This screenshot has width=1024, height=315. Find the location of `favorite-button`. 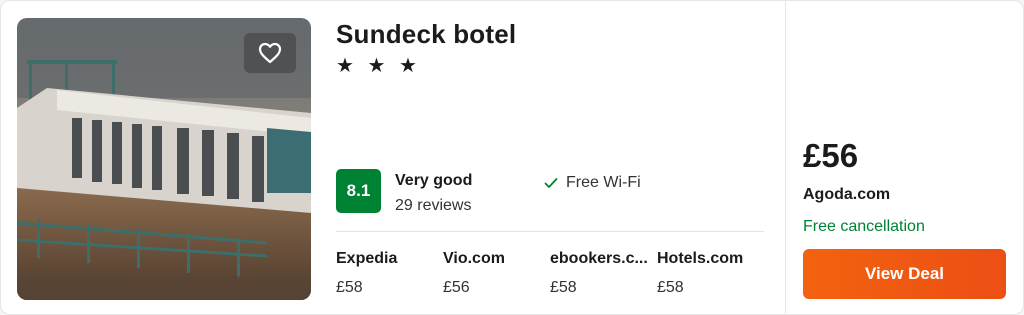

favorite-button is located at coordinates (270, 53).